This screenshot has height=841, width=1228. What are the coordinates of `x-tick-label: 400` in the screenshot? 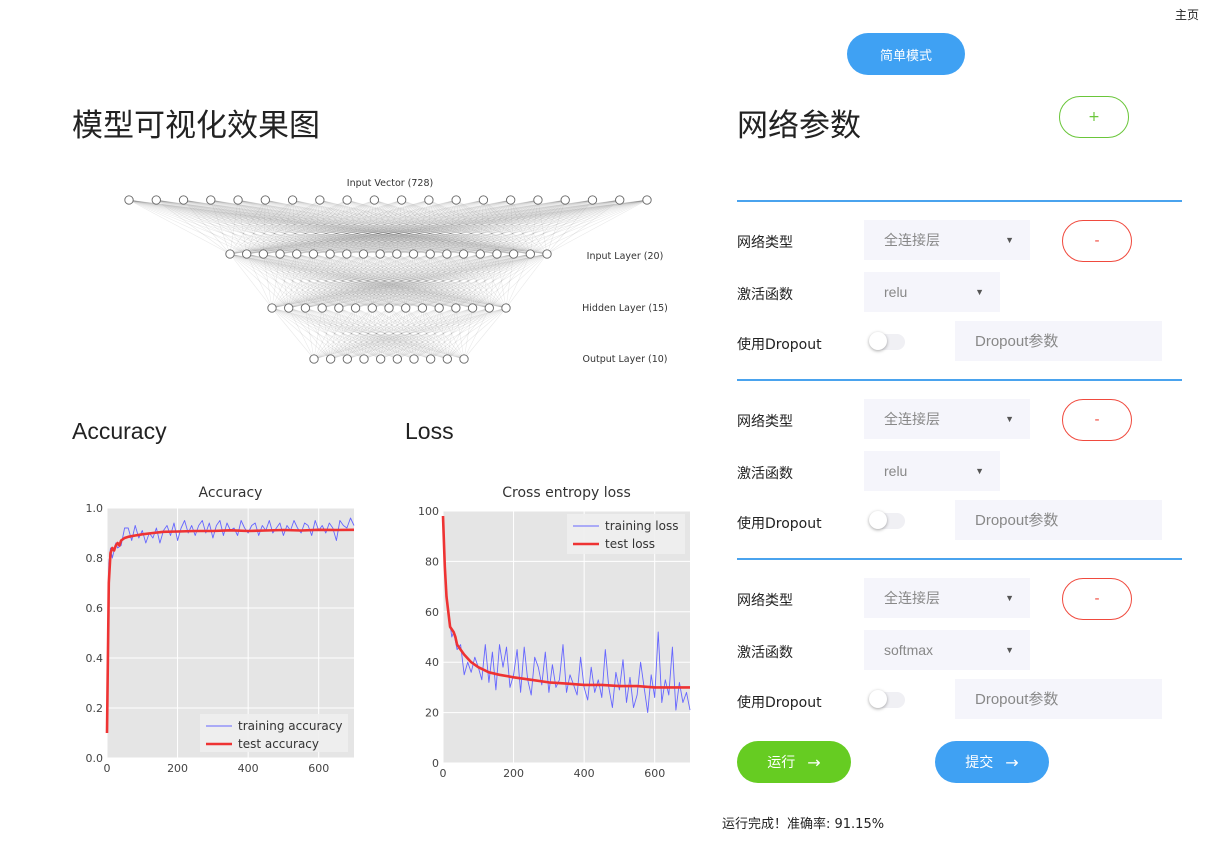 It's located at (584, 773).